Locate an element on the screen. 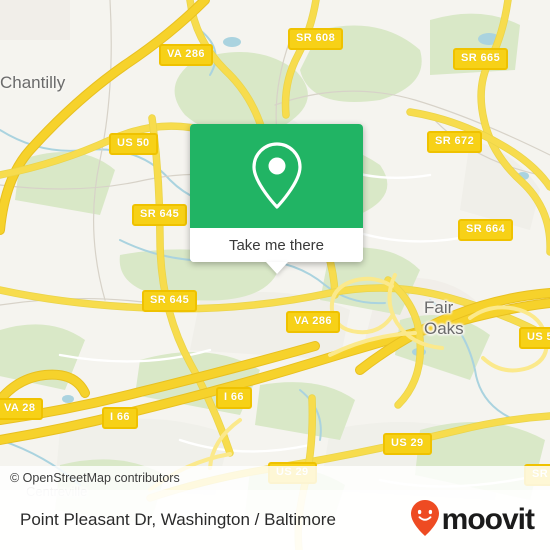 The height and width of the screenshot is (550, 550). shield-va-286-south: VA 286 is located at coordinates (313, 322).